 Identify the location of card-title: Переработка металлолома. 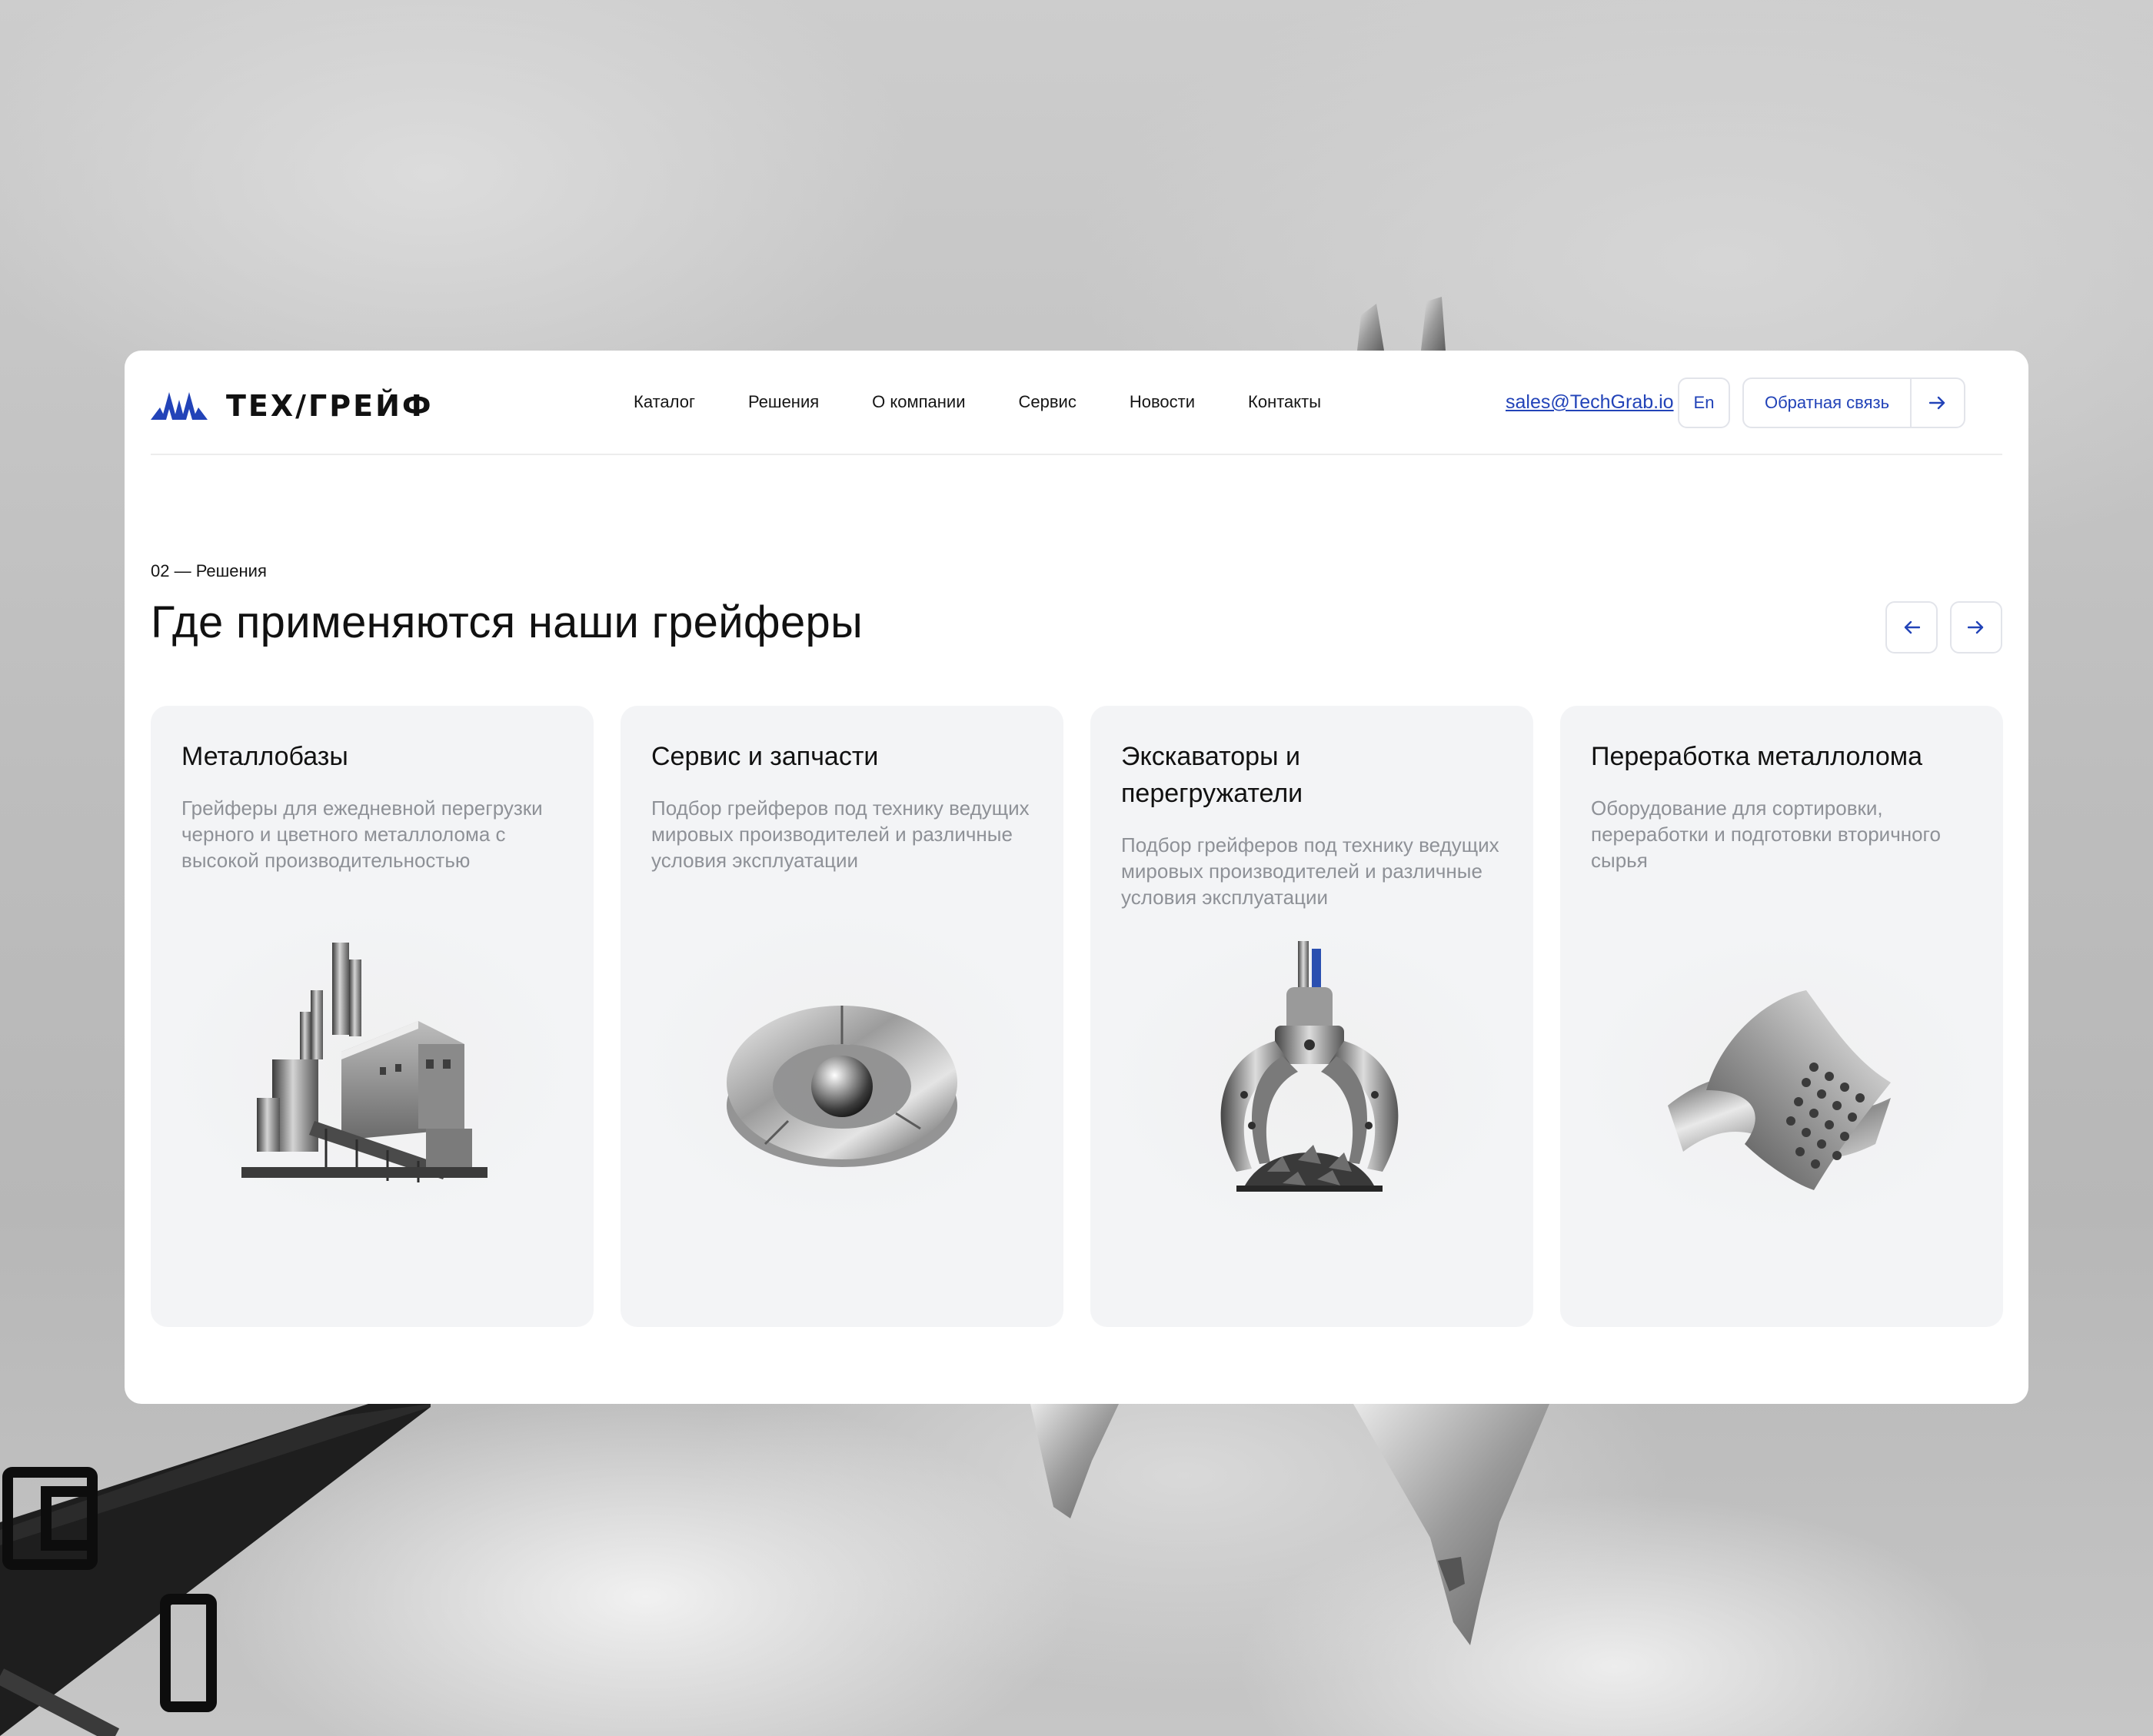
(1757, 756).